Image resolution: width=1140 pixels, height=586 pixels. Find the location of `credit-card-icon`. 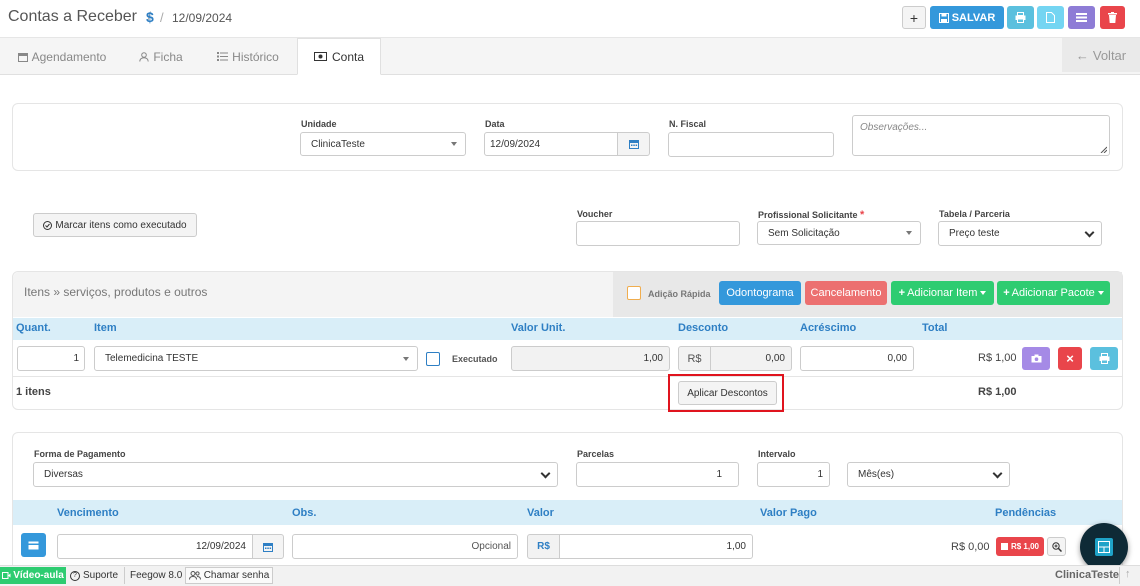

credit-card-icon is located at coordinates (33, 545).